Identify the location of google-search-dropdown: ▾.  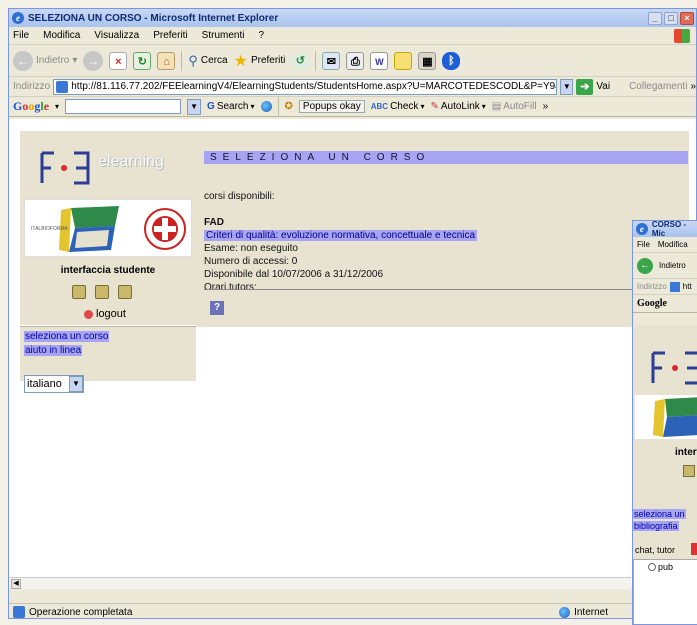
(253, 106).